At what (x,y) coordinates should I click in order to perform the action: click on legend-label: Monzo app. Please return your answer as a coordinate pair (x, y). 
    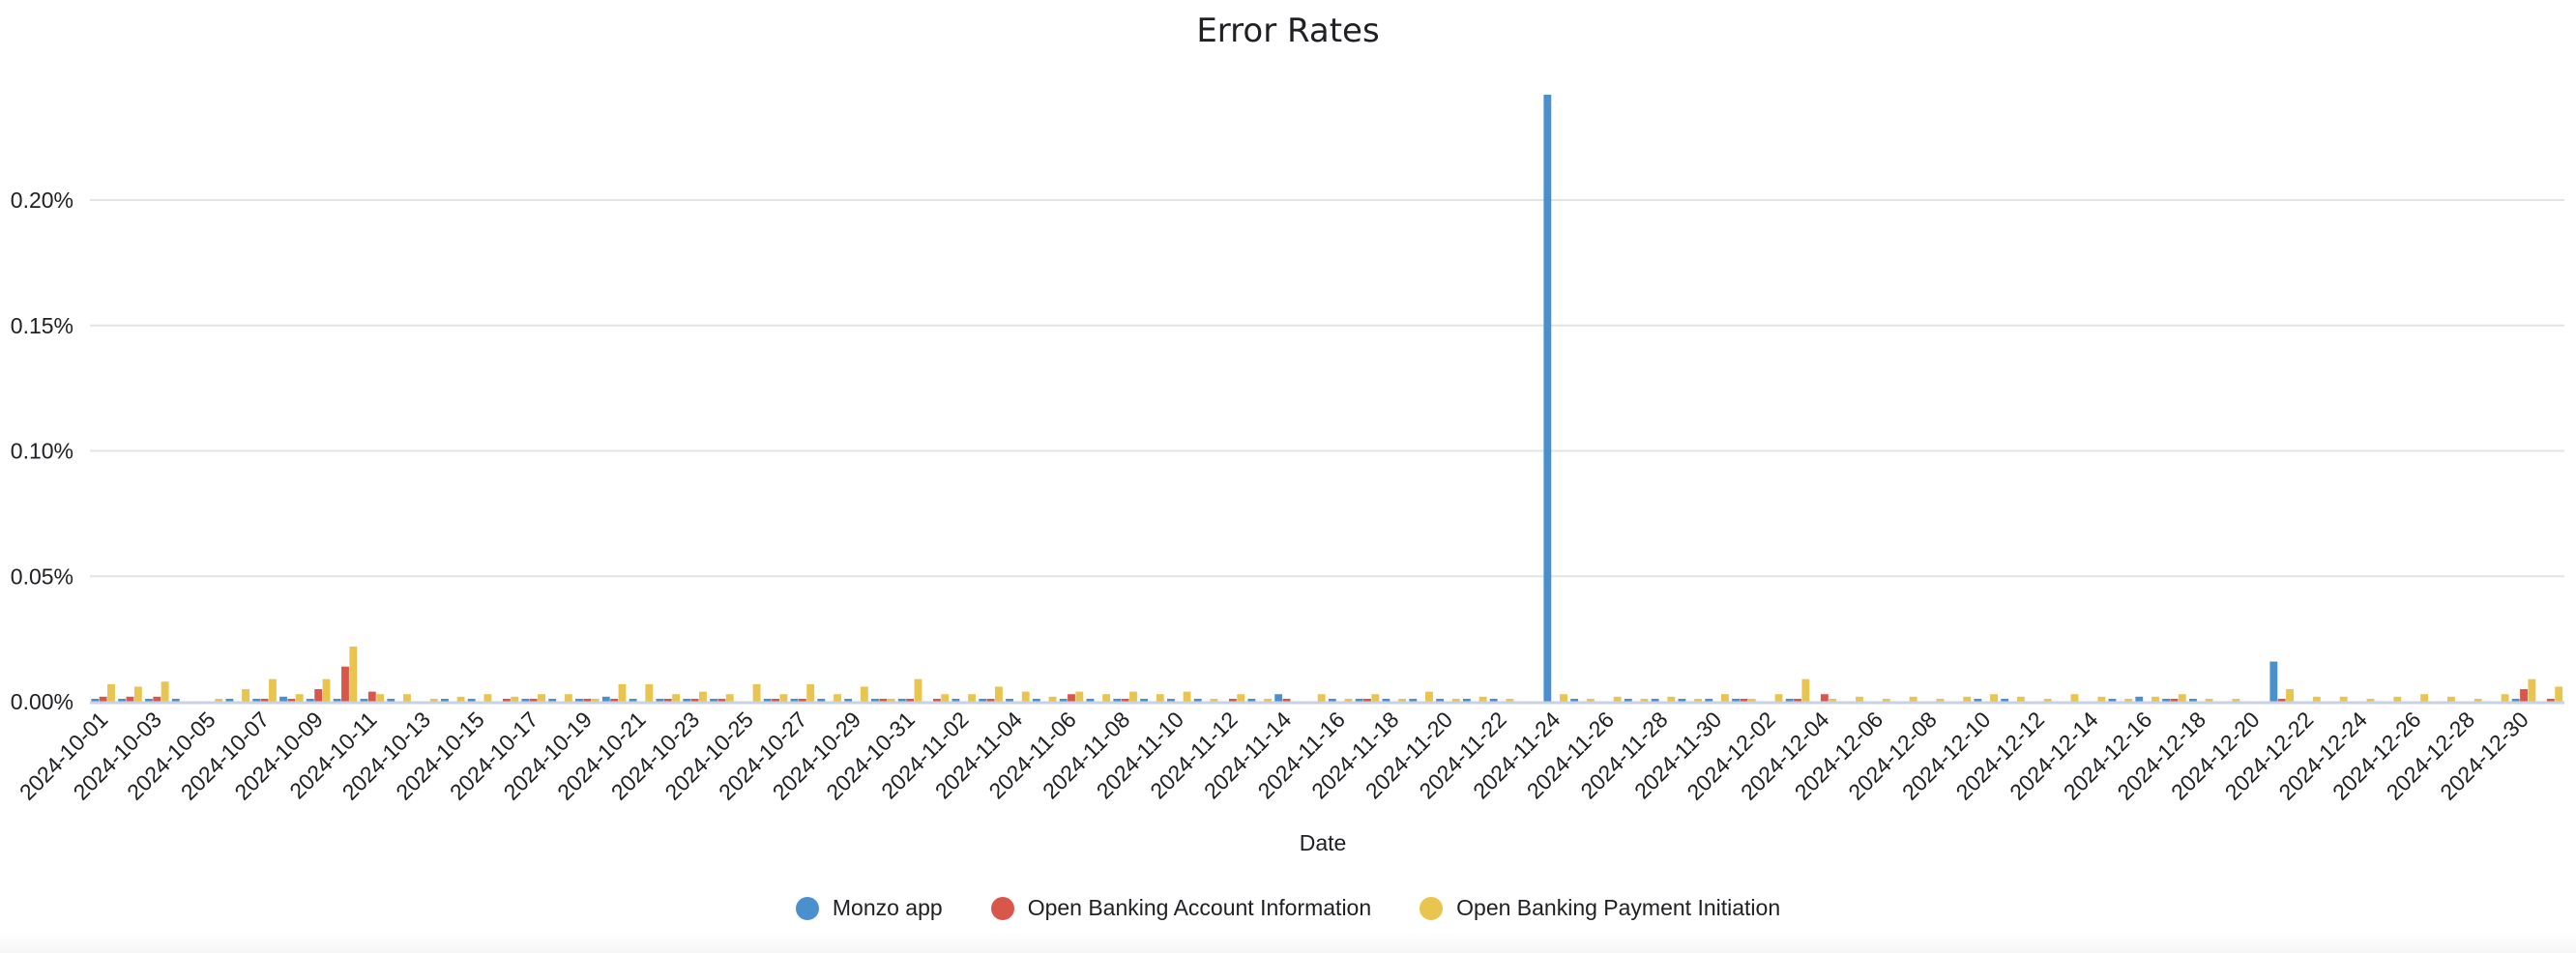
    Looking at the image, I should click on (887, 907).